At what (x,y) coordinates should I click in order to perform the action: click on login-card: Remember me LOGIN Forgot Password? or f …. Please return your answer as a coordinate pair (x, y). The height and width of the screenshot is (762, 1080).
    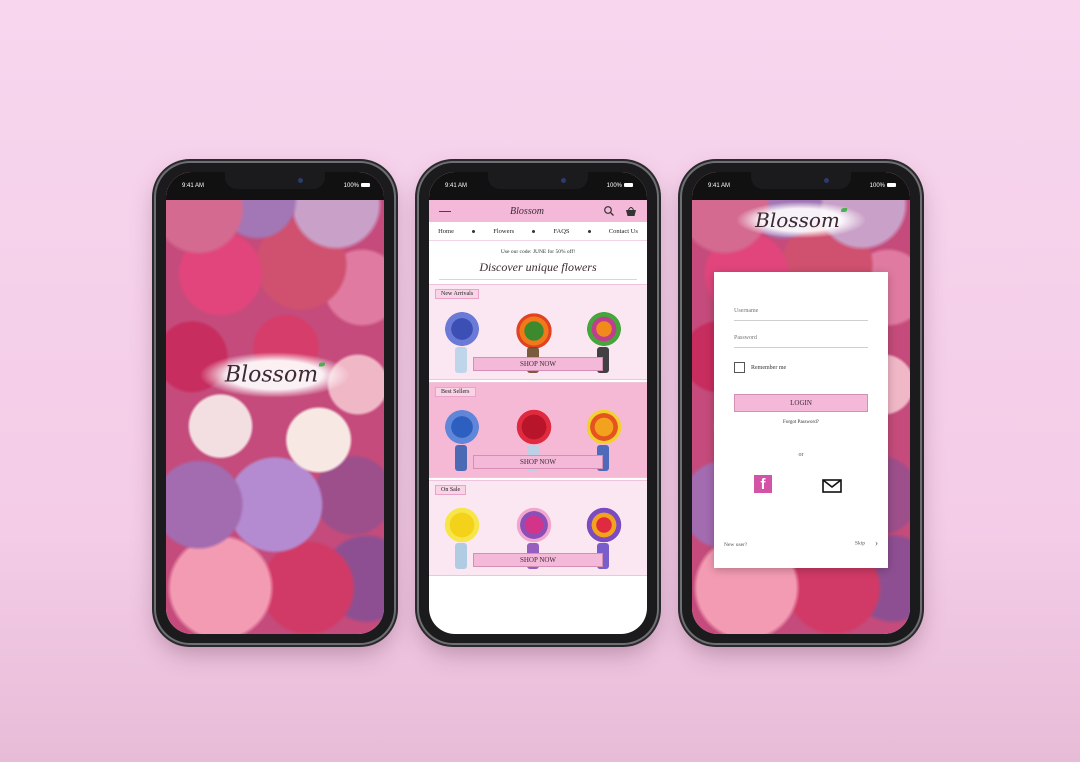
    Looking at the image, I should click on (801, 420).